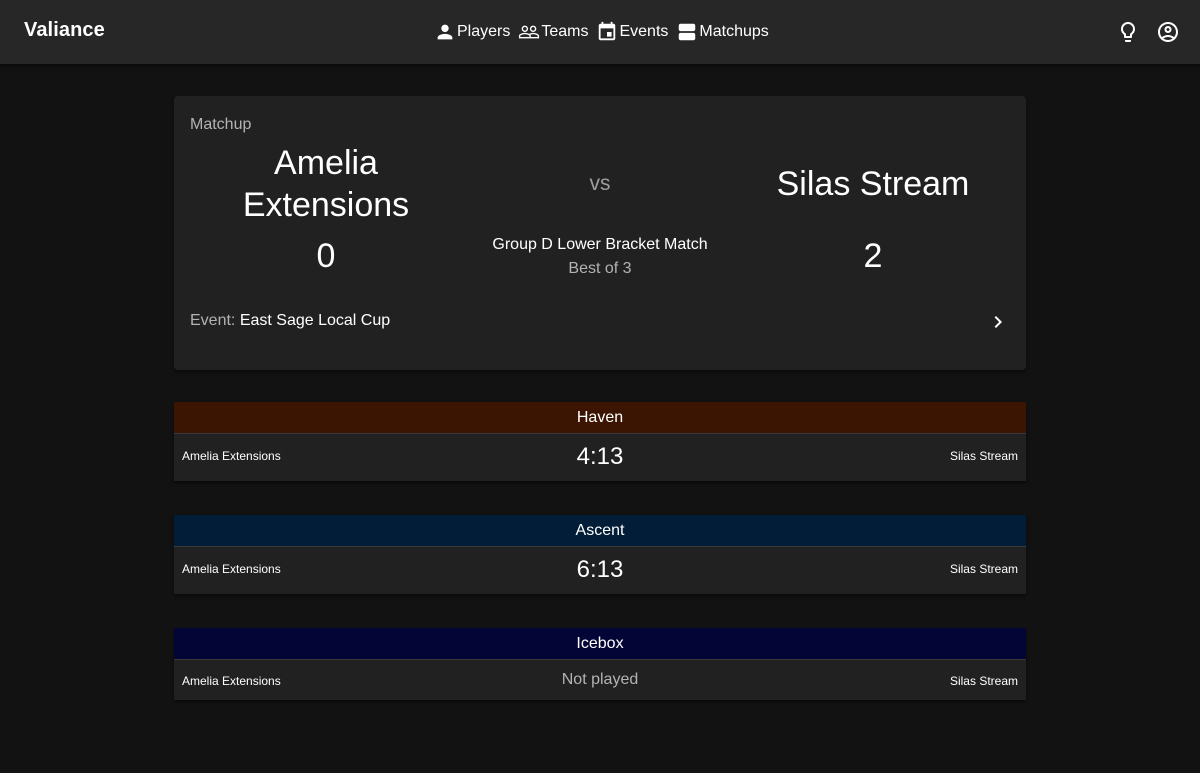 Image resolution: width=1200 pixels, height=773 pixels. I want to click on match-title: Group D Lower Bracket Match, so click(600, 244).